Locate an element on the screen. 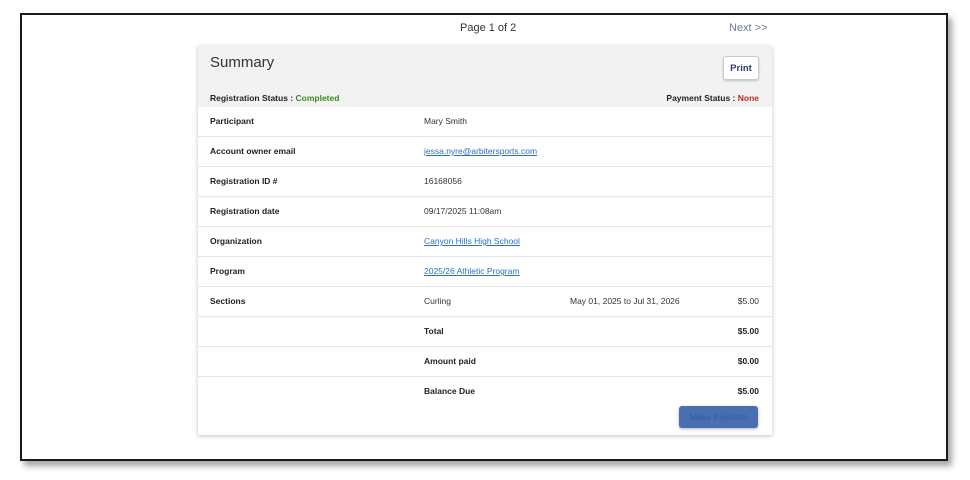 The width and height of the screenshot is (970, 480). row-total: Total $5.00 is located at coordinates (485, 332).